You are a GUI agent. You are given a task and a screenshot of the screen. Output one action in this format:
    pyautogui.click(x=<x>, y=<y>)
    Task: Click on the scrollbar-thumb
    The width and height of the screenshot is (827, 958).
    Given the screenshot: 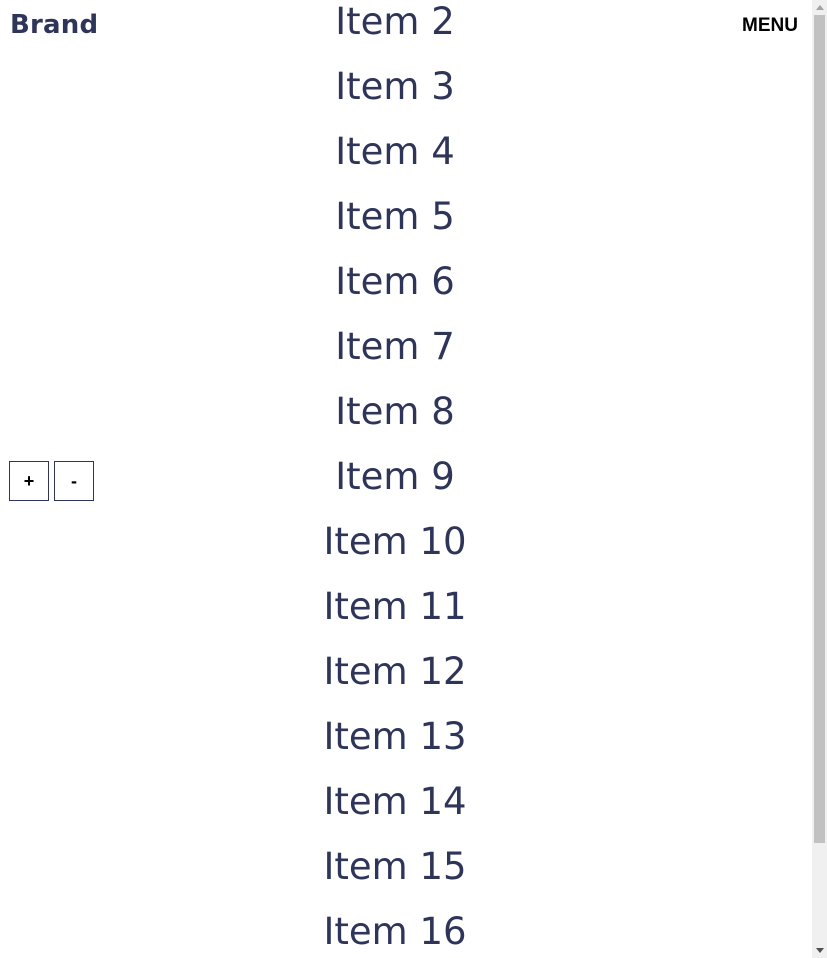 What is the action you would take?
    pyautogui.click(x=819, y=429)
    